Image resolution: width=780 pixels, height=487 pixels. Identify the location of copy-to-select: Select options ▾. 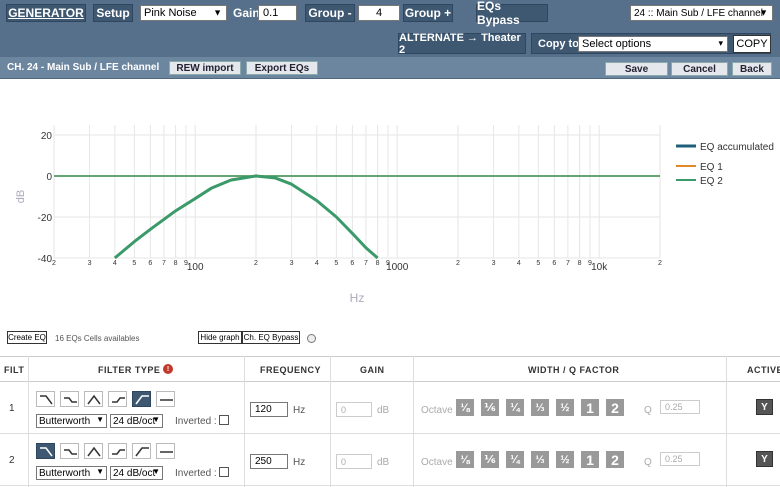
(653, 44).